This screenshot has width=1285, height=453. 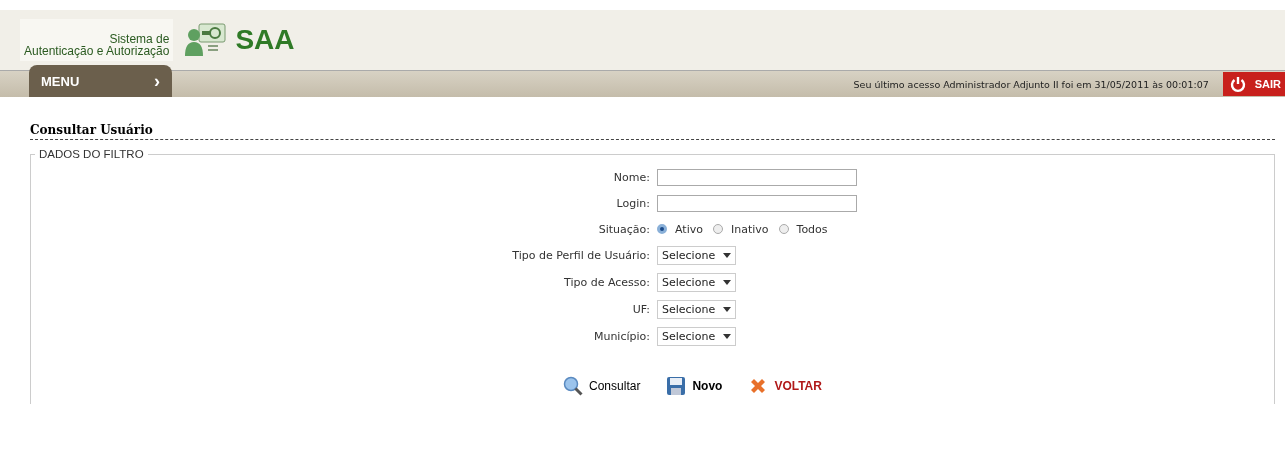 What do you see at coordinates (812, 229) in the screenshot?
I see `radio-label: Todos` at bounding box center [812, 229].